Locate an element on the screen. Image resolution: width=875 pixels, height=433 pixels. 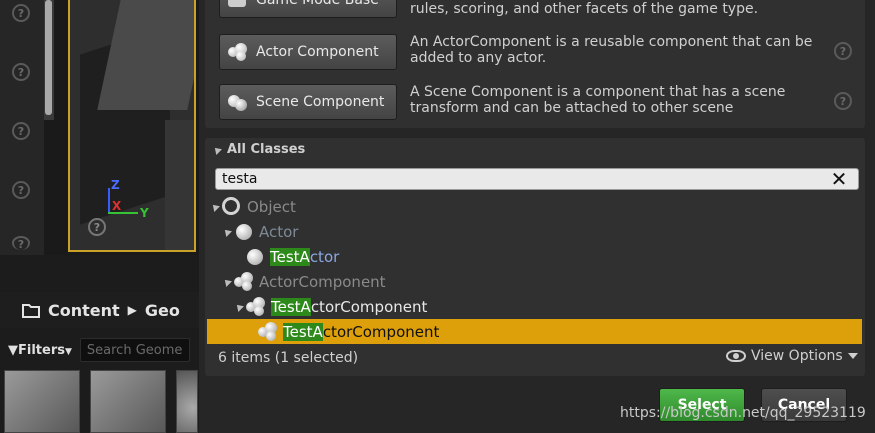
class-search-input: testa is located at coordinates (537, 179).